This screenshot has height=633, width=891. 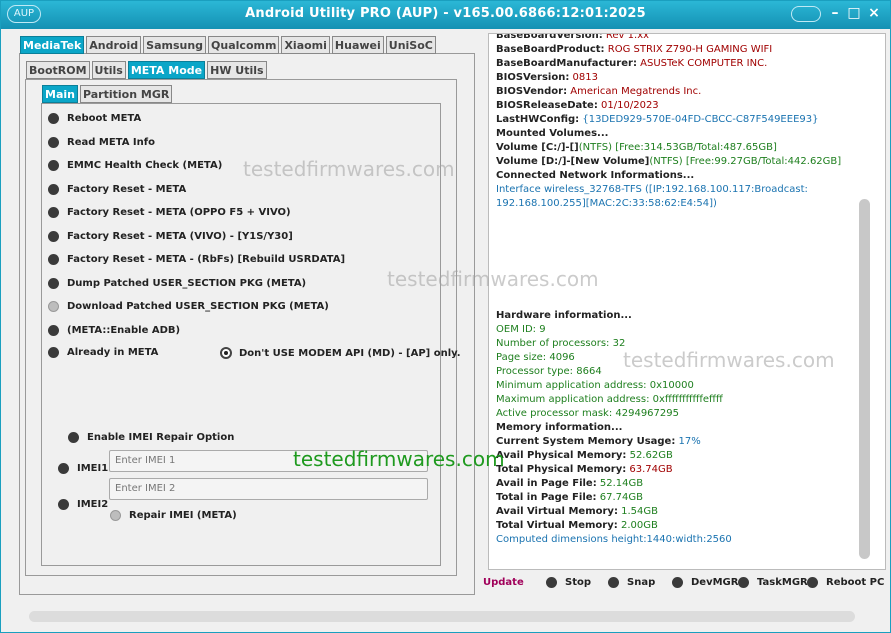 I want to click on tab-partition-mgr: Partition MGR, so click(x=126, y=94).